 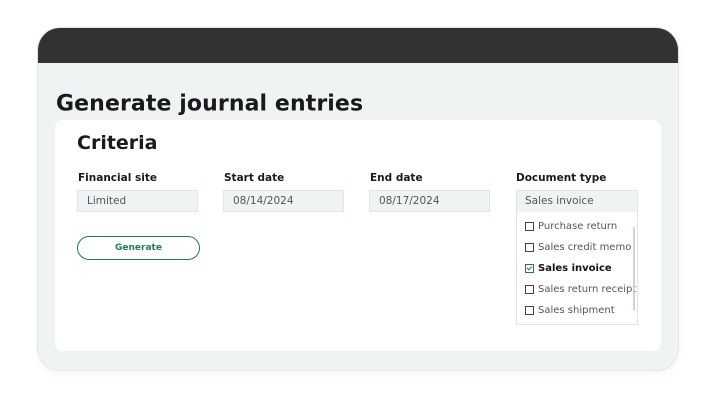 I want to click on option-sales-credit-memo: Sales credit memo, so click(x=578, y=247).